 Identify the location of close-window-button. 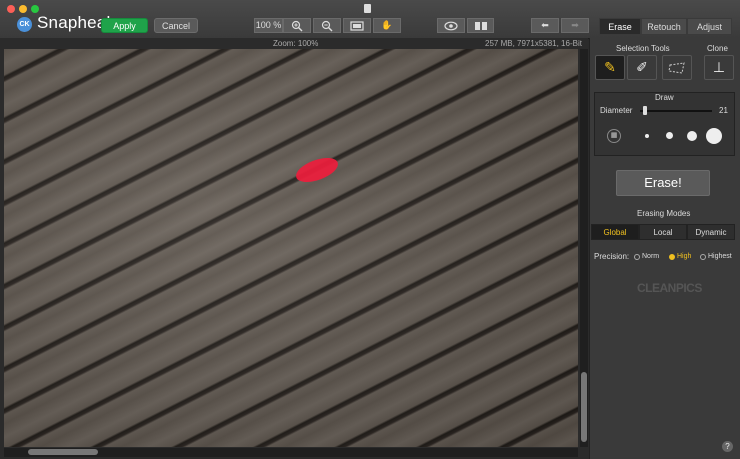
(11, 9).